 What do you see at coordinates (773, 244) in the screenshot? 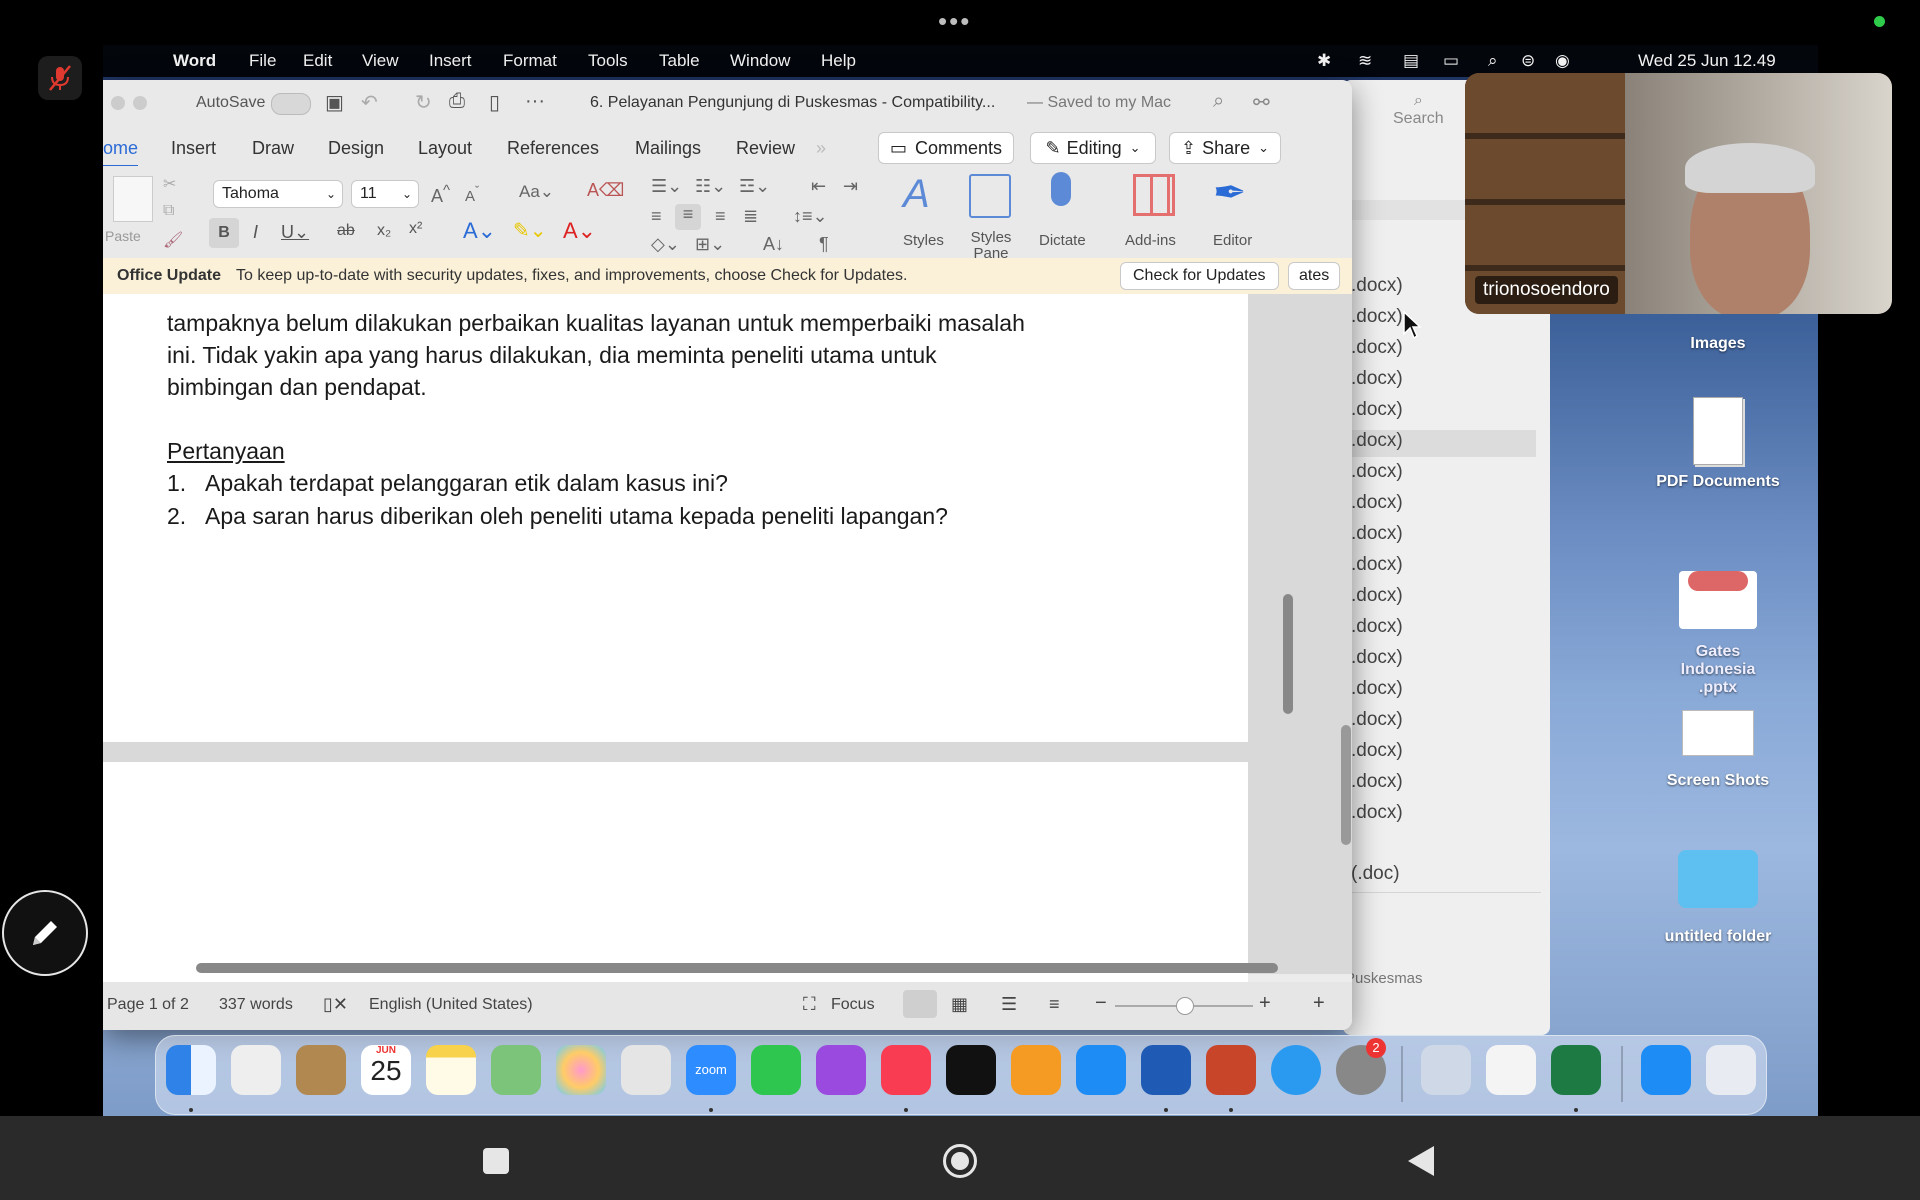
I see `sort-icon: A↓` at bounding box center [773, 244].